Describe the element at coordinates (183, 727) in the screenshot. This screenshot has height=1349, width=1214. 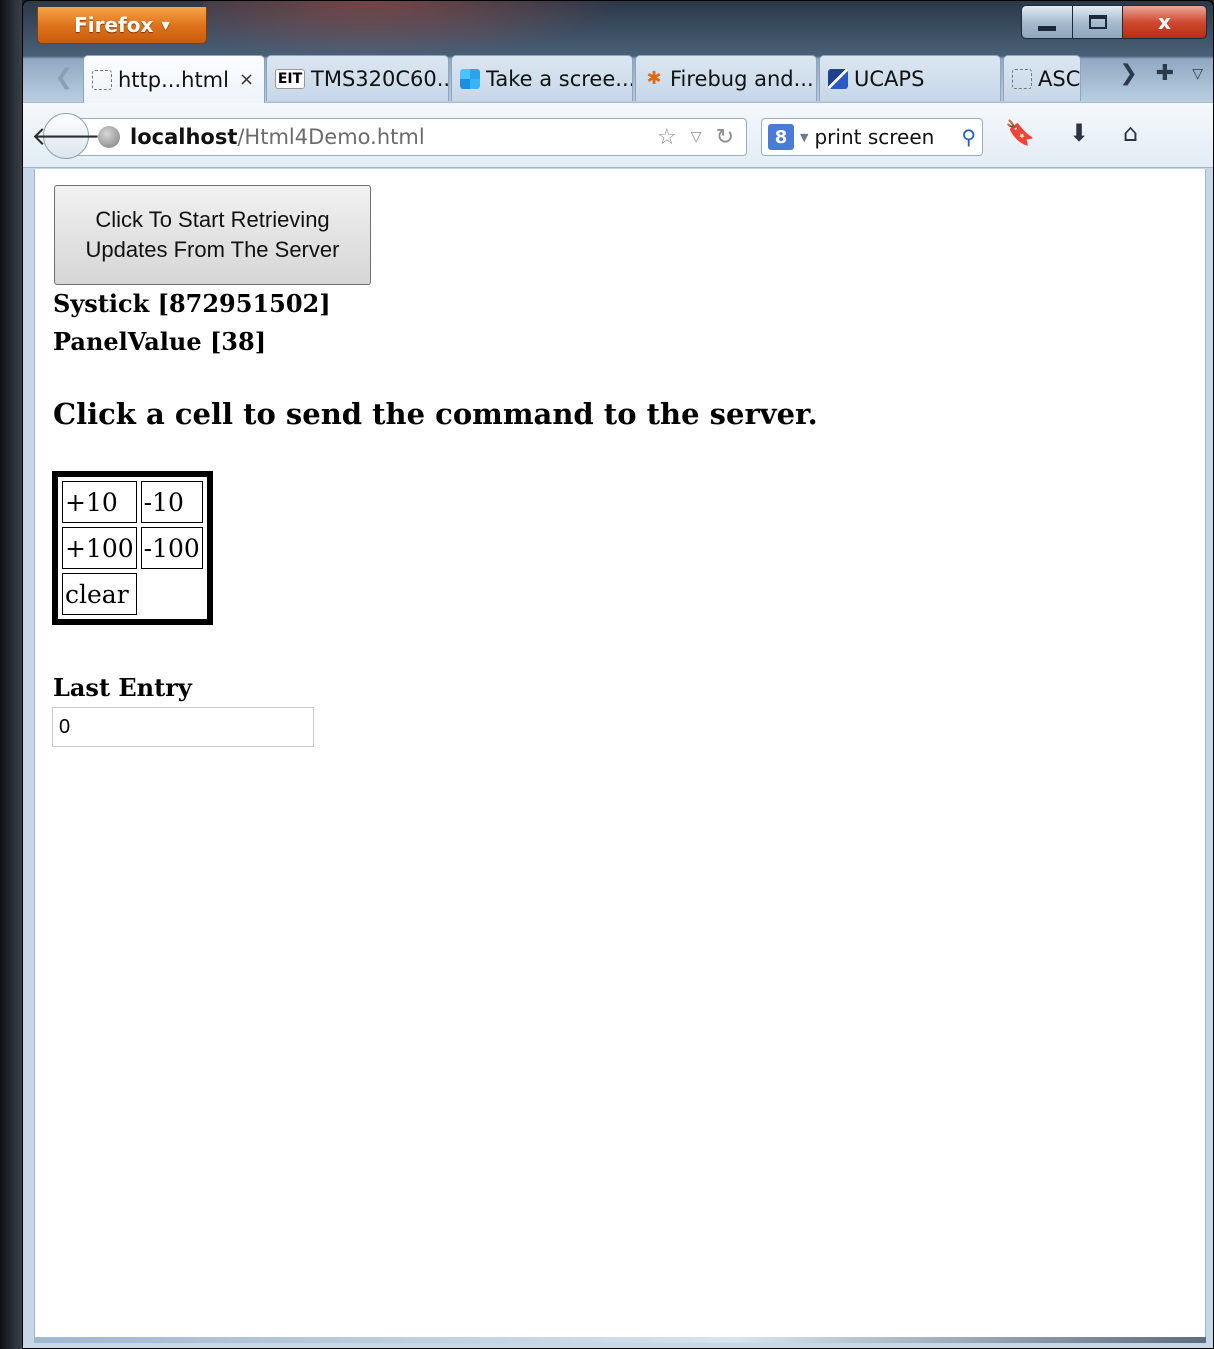
I see `last-entry-input` at that location.